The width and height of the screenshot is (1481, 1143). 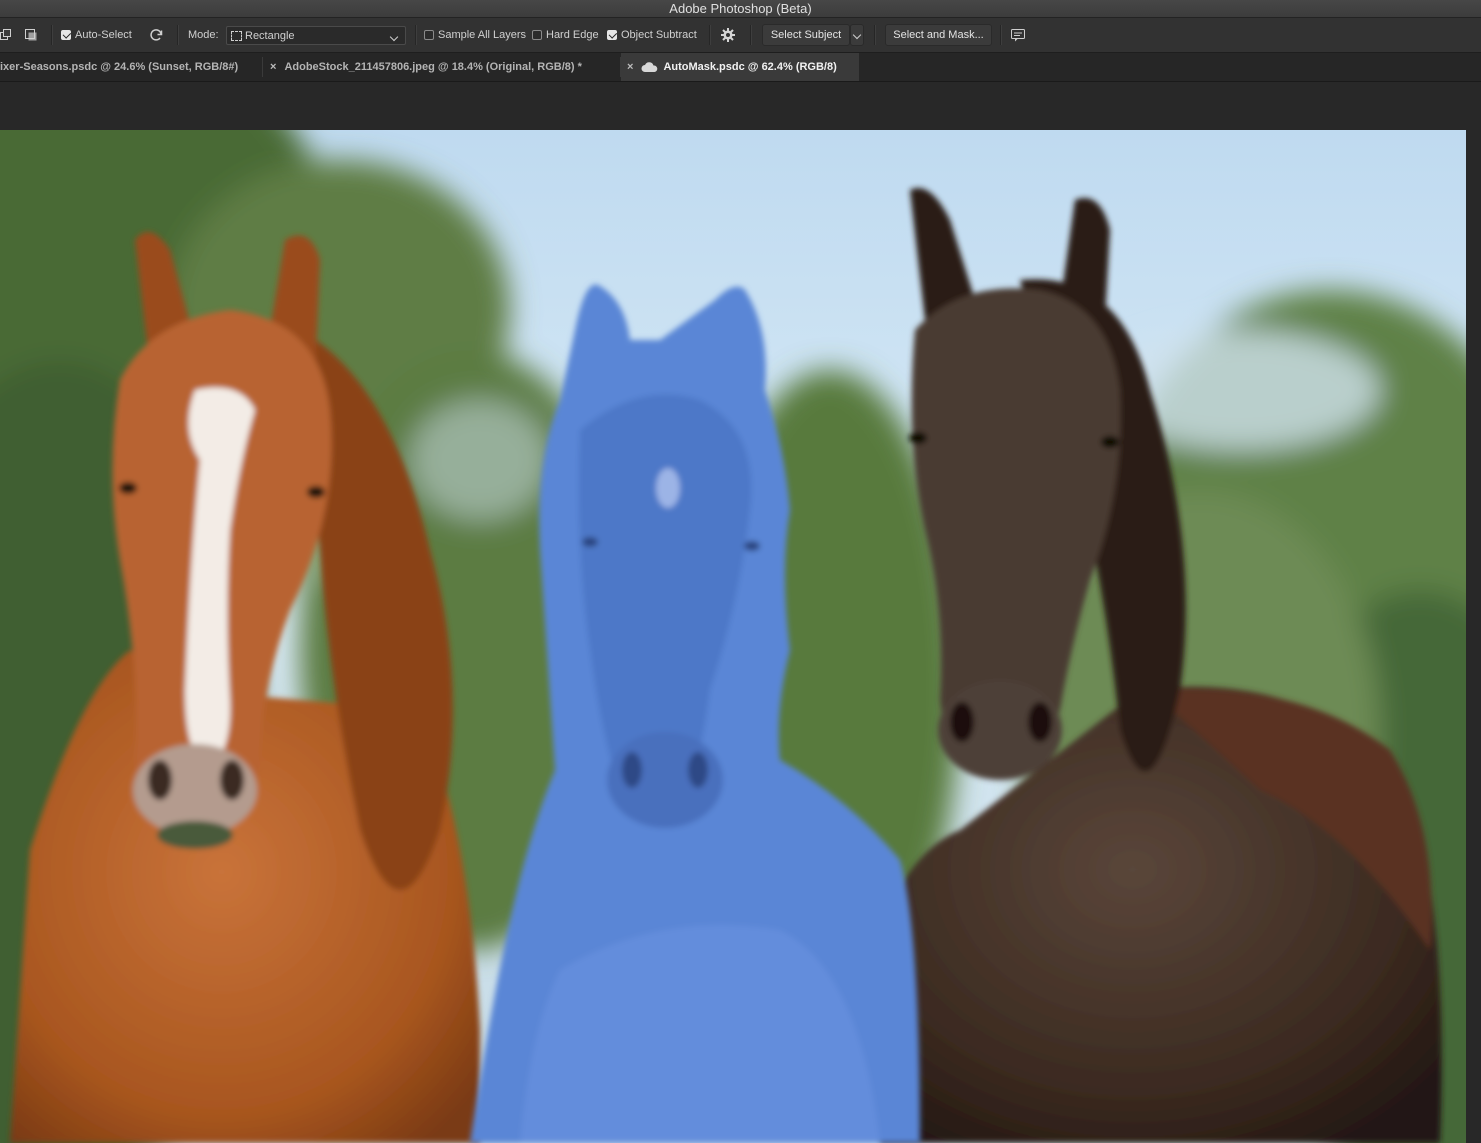 What do you see at coordinates (649, 67) in the screenshot?
I see `cloud-icon` at bounding box center [649, 67].